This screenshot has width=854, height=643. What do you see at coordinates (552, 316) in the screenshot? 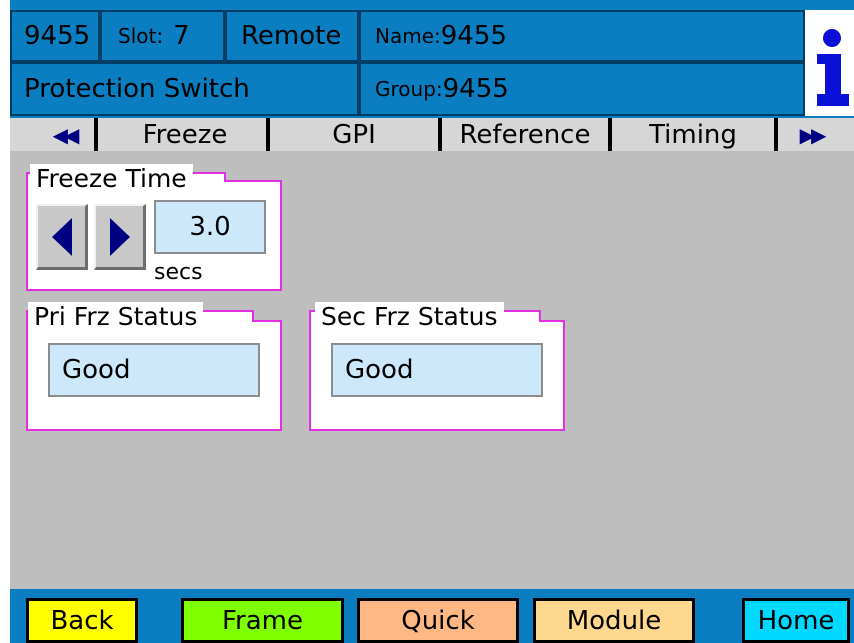
I see `sec-status-notch` at bounding box center [552, 316].